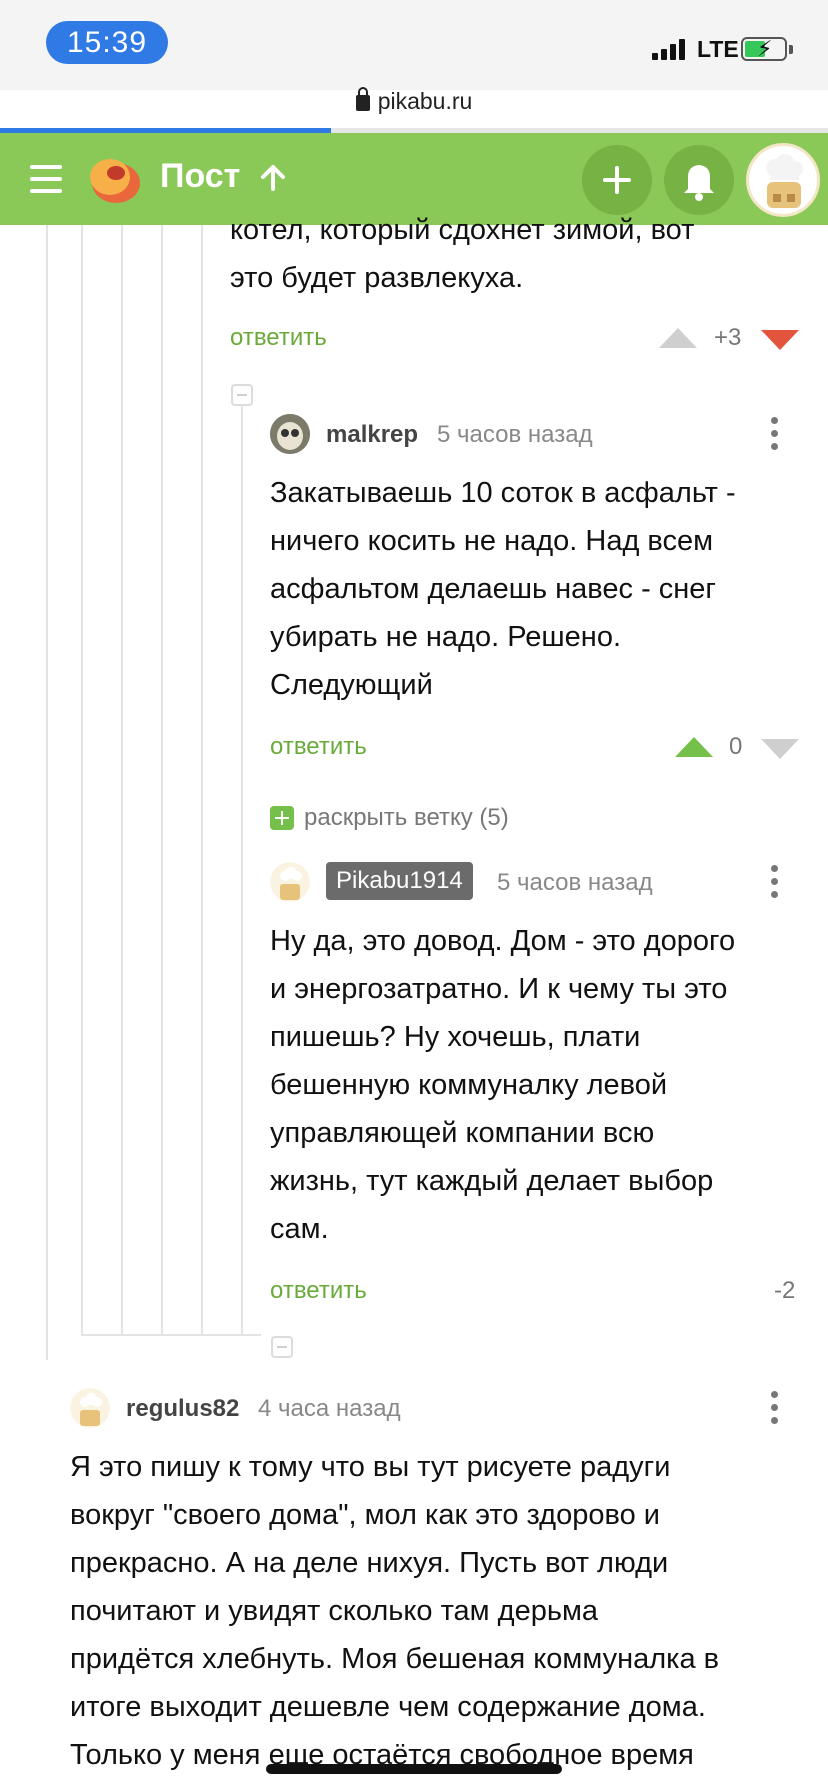 The width and height of the screenshot is (828, 1792). Describe the element at coordinates (329, 1408) in the screenshot. I see `comment-time: 4 часа назад` at that location.